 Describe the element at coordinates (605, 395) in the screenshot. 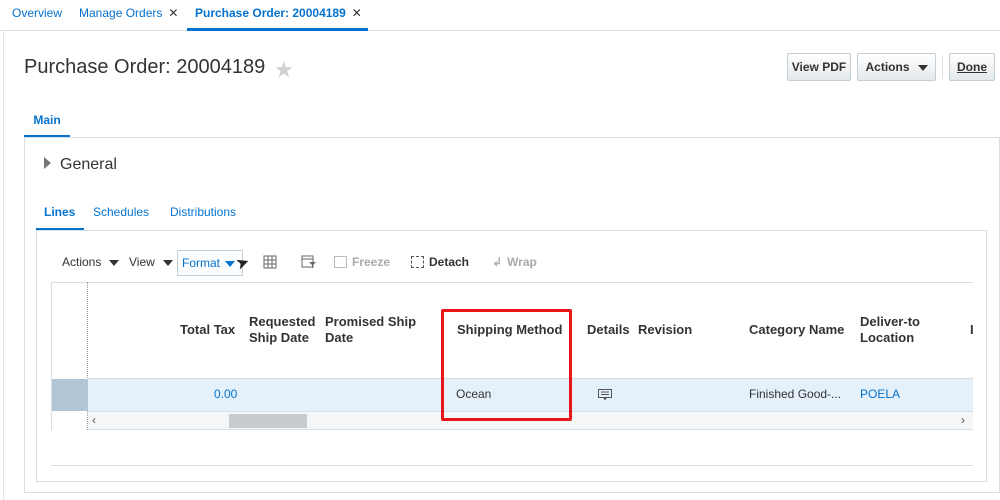

I see `details-icon` at that location.